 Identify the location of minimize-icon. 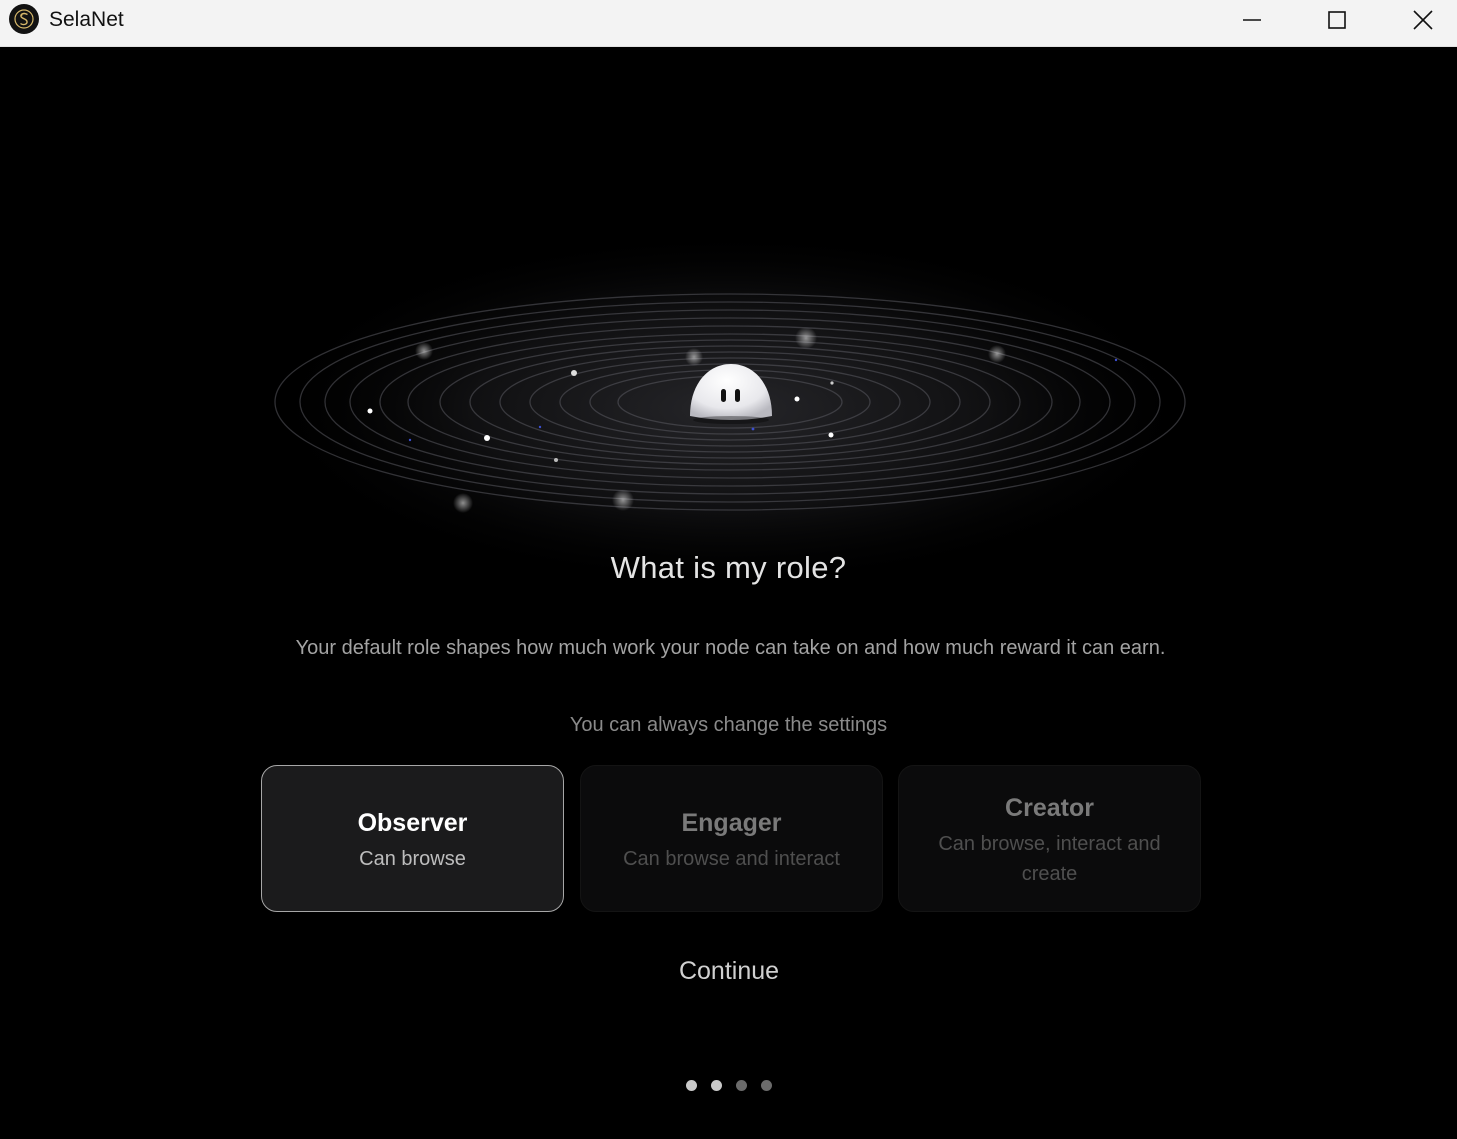
(1252, 20).